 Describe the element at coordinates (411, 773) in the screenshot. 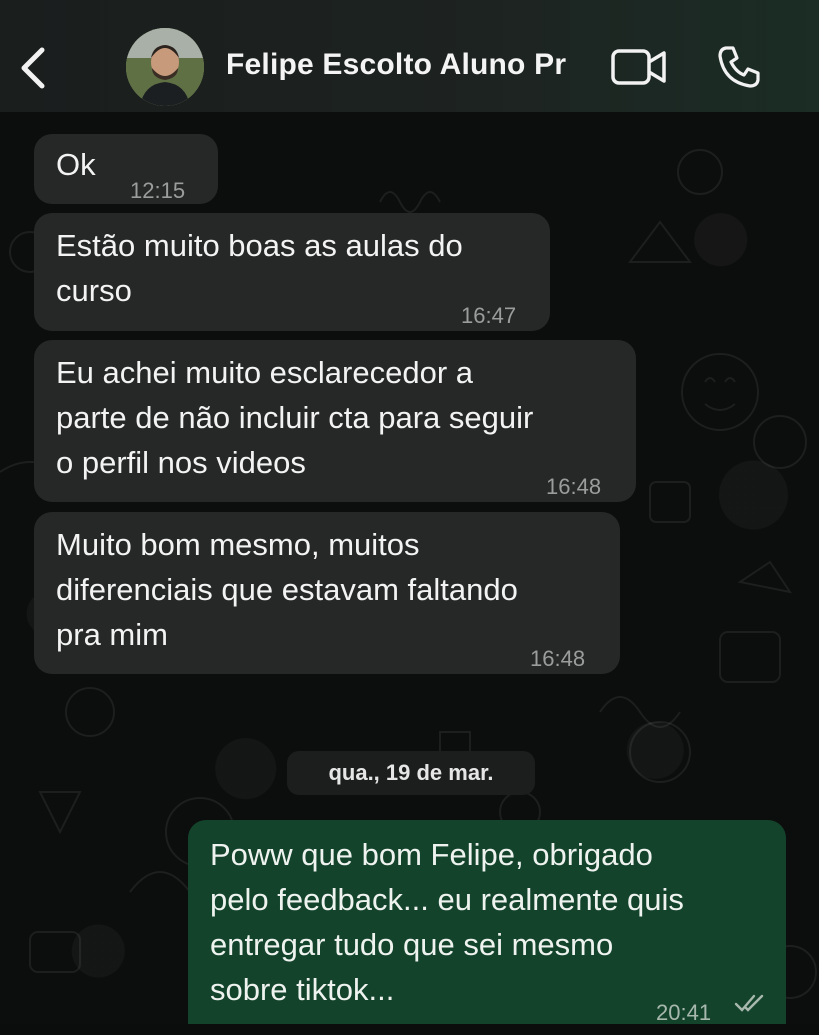

I see `date-separator: qua., 19 de mar.` at that location.